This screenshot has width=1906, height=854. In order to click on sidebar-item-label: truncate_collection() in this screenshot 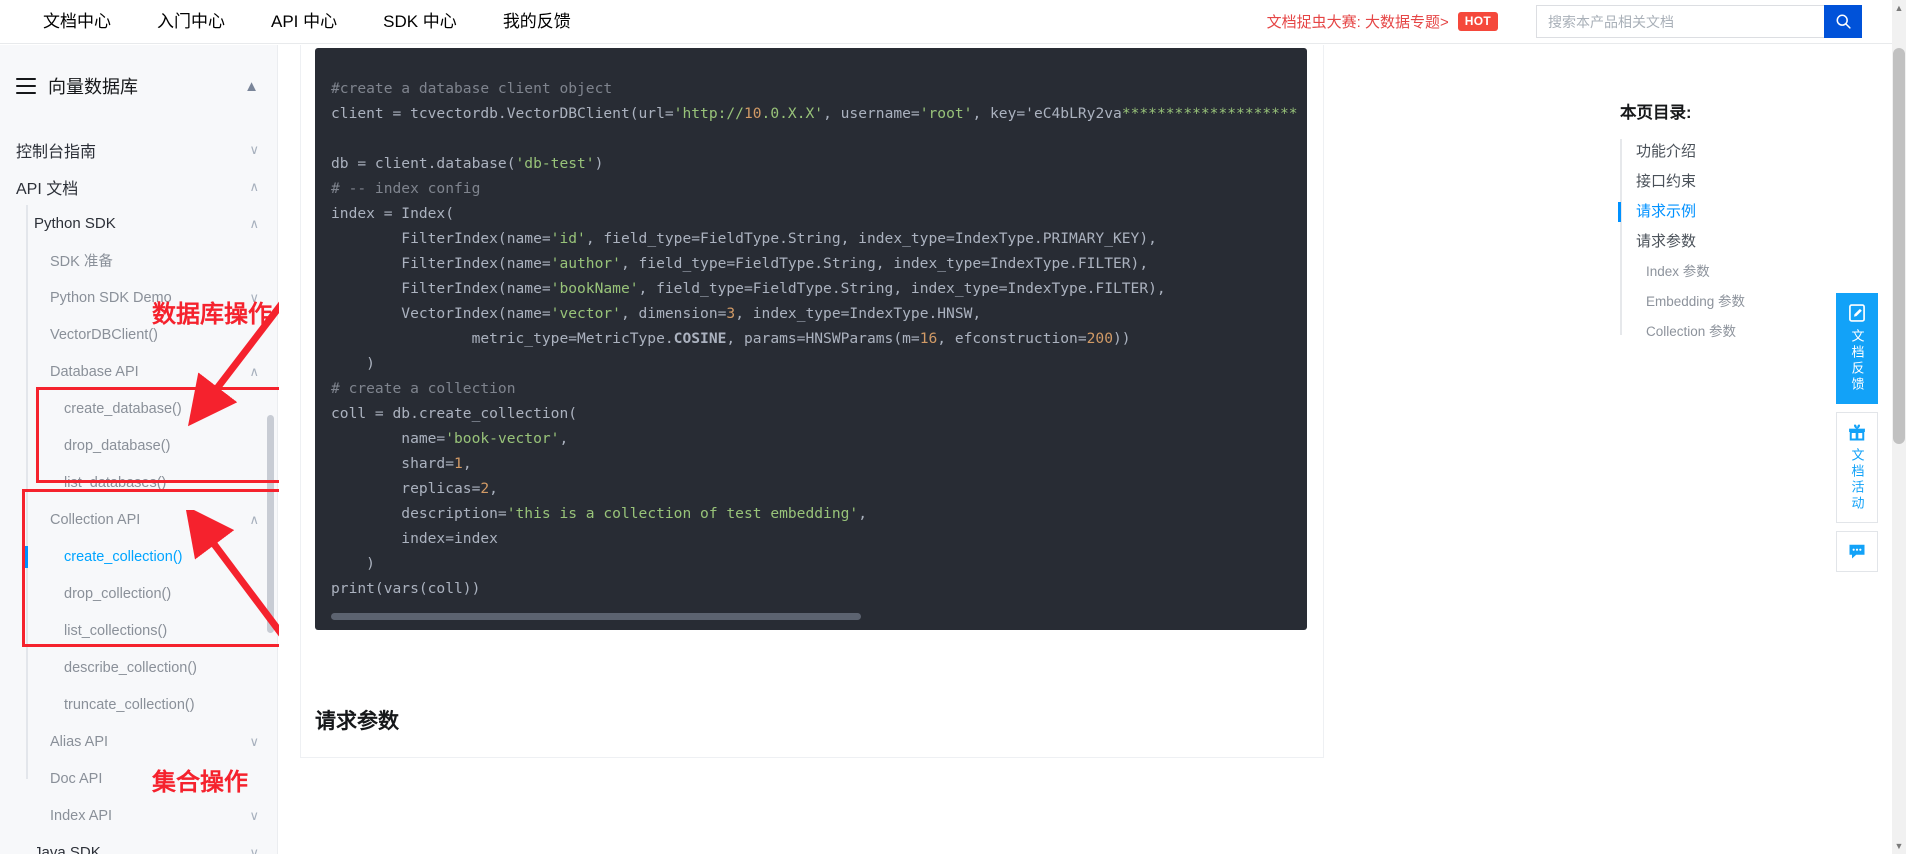, I will do `click(129, 704)`.